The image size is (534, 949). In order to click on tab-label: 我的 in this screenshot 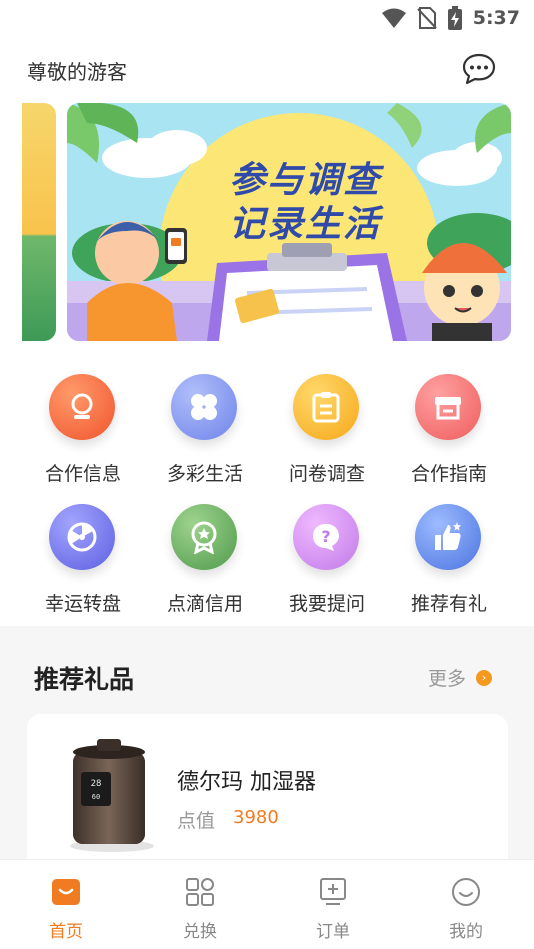, I will do `click(466, 932)`.